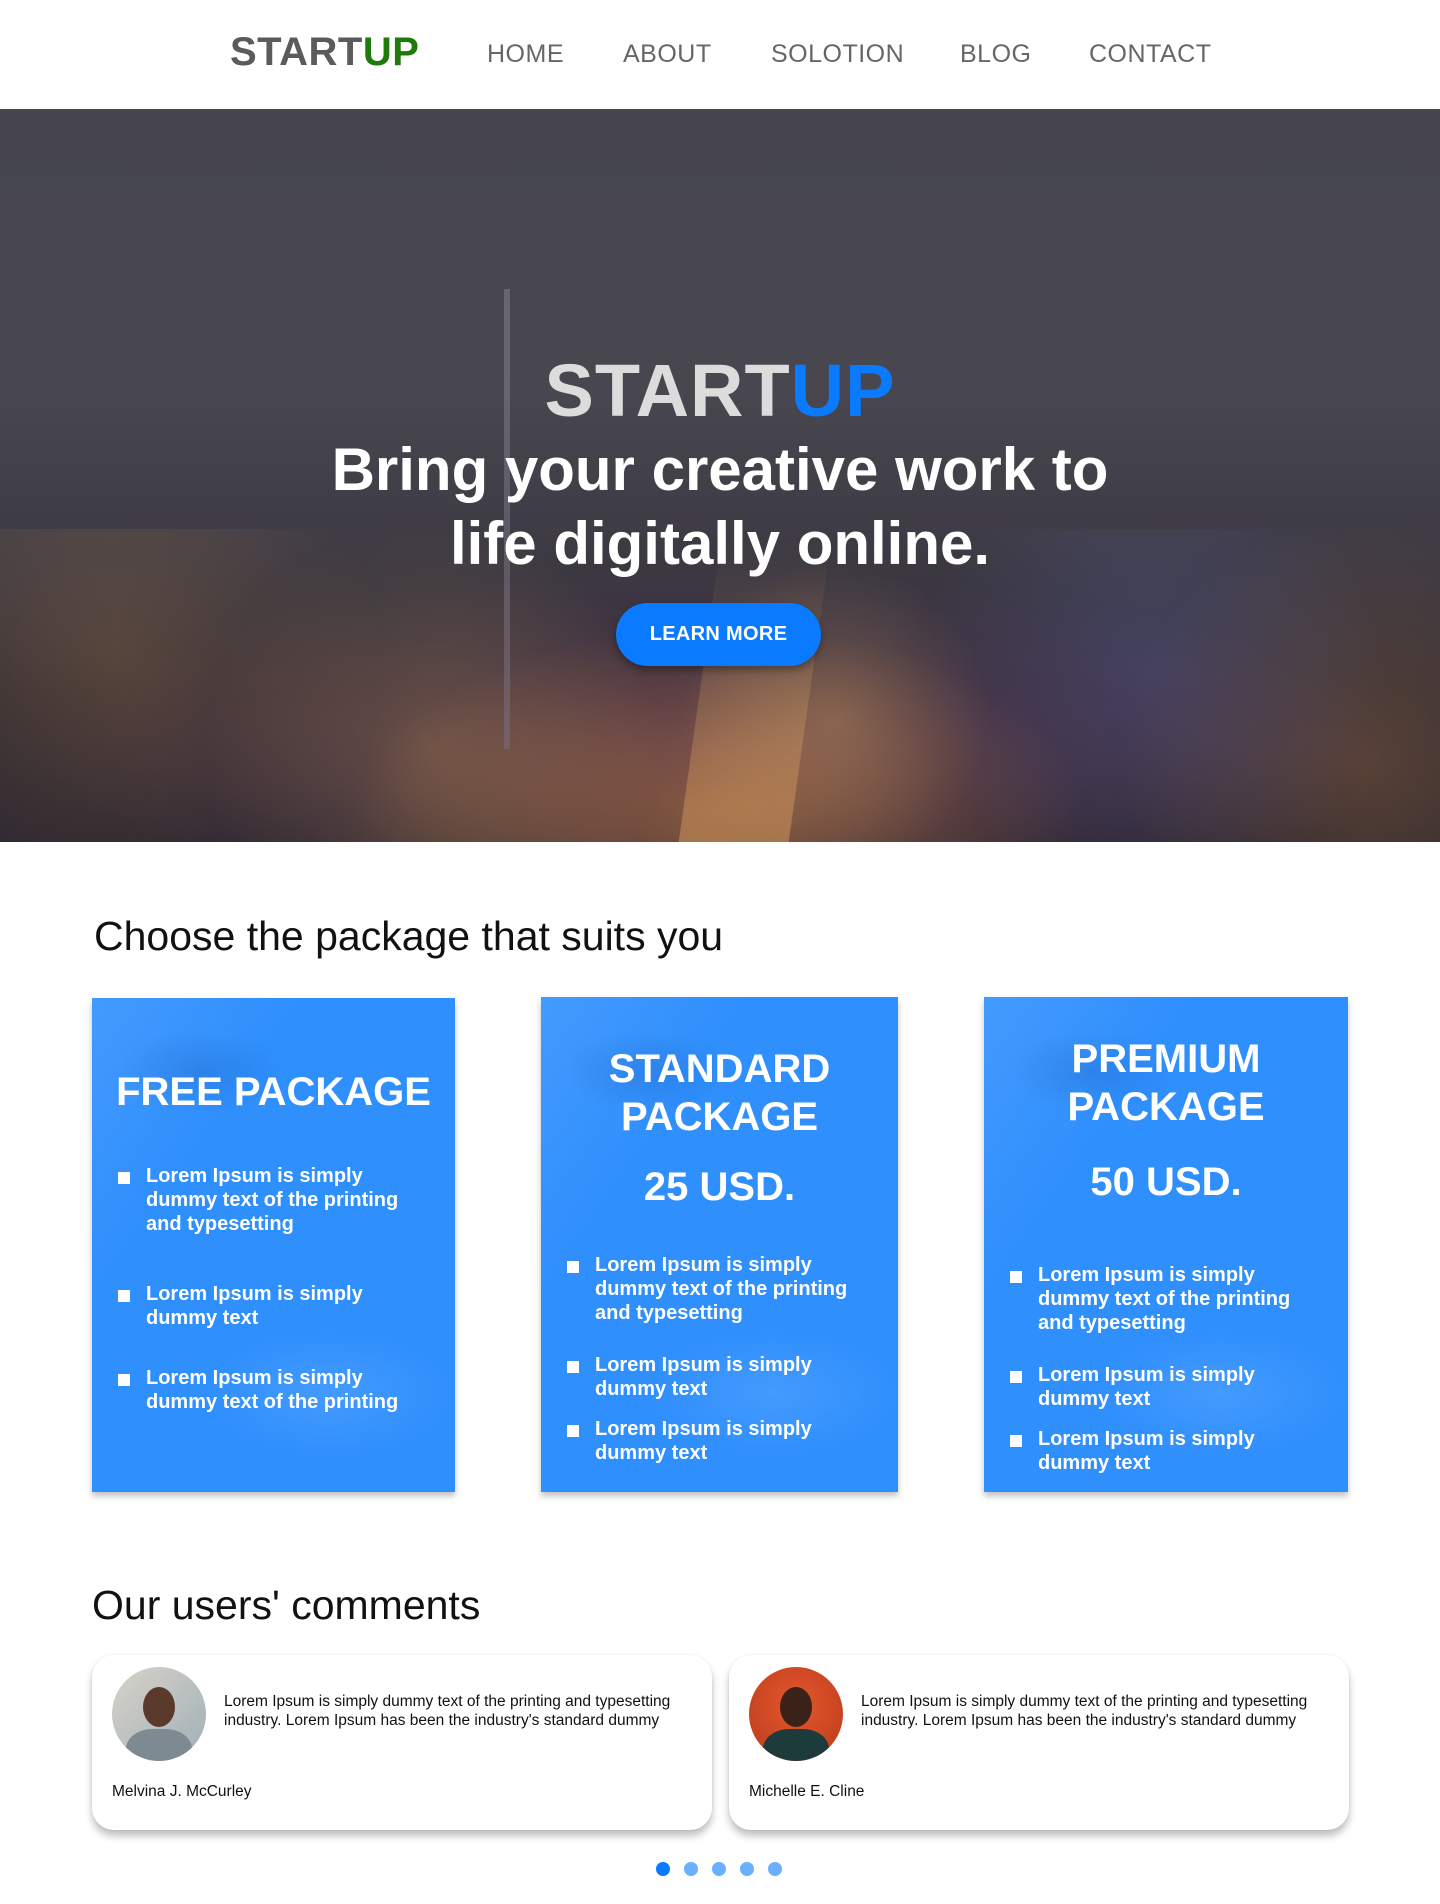  What do you see at coordinates (720, 469) in the screenshot?
I see `hero-subtitle-line1: Bring your creative work to` at bounding box center [720, 469].